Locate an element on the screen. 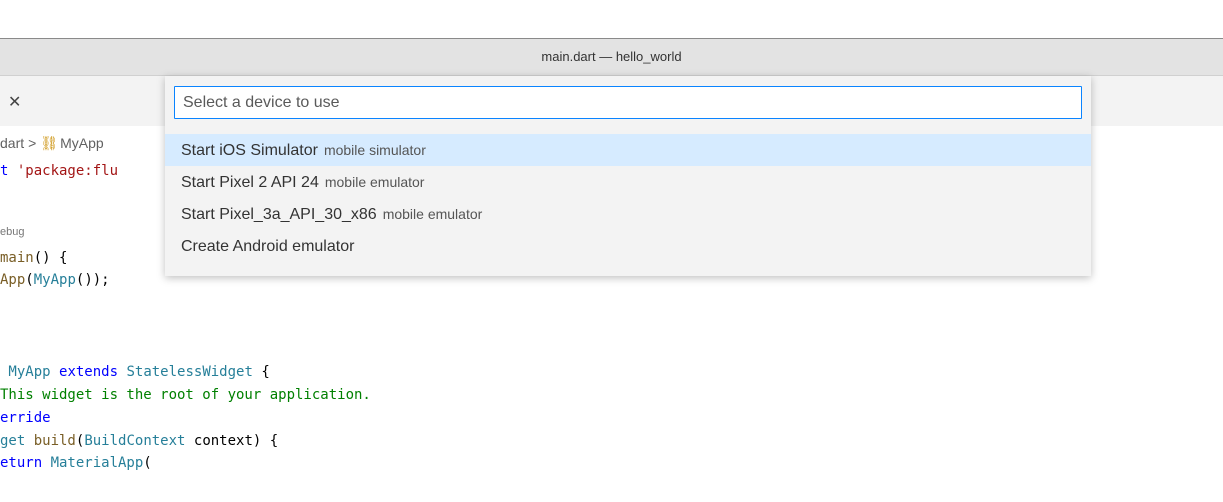 Image resolution: width=1223 pixels, height=502 pixels. window-title: main.dart — hello_world is located at coordinates (611, 56).